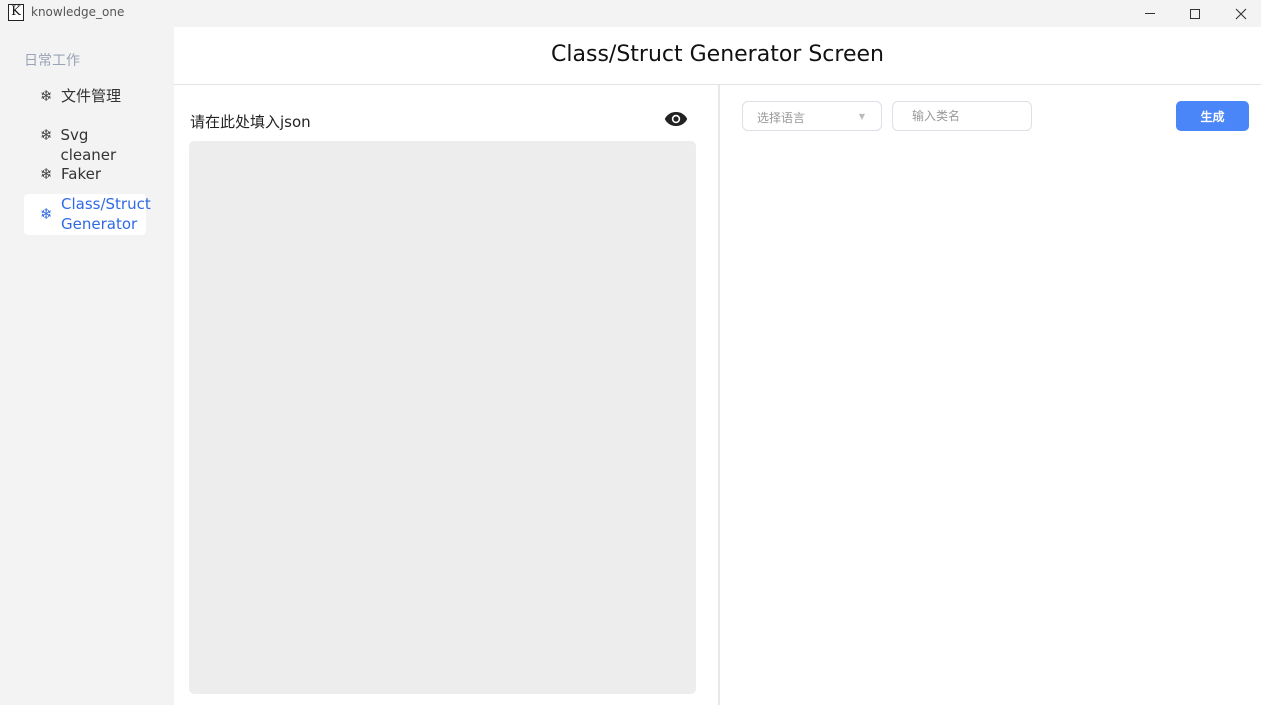  I want to click on sidebar-item-label: Class/Struct Generator, so click(106, 214).